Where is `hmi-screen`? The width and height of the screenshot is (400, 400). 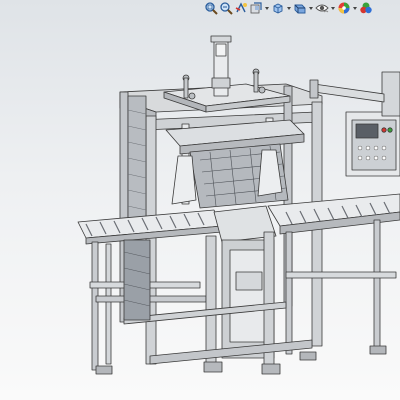 hmi-screen is located at coordinates (367, 131).